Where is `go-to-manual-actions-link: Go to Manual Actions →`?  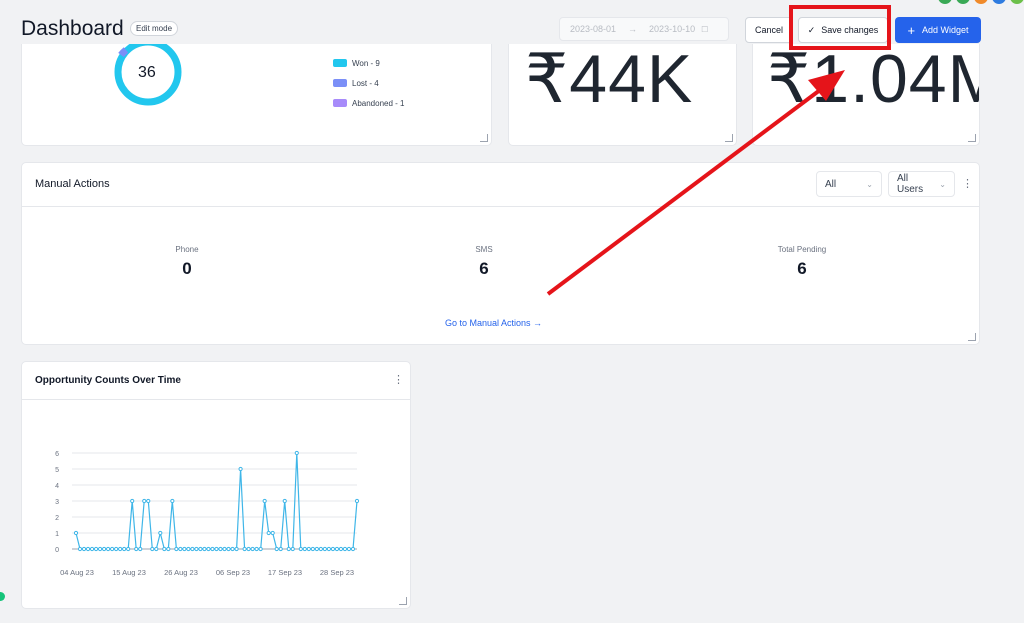 go-to-manual-actions-link: Go to Manual Actions → is located at coordinates (493, 323).